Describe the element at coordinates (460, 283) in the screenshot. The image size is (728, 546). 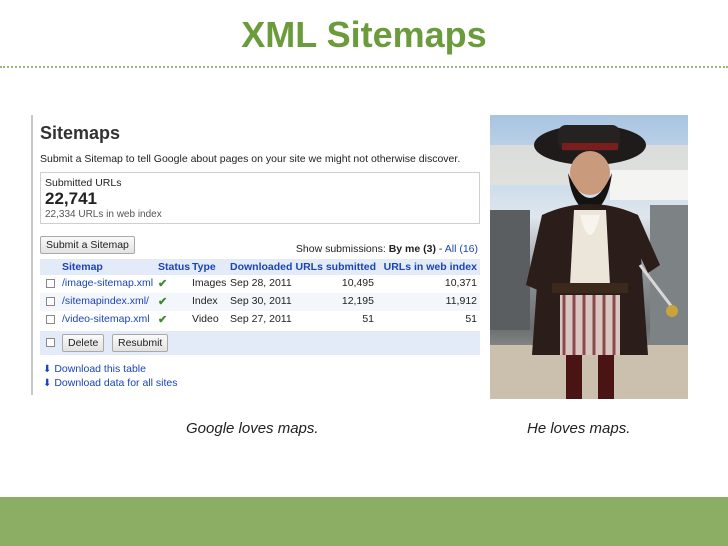
I see `urls-indexed-value: 10,371` at that location.